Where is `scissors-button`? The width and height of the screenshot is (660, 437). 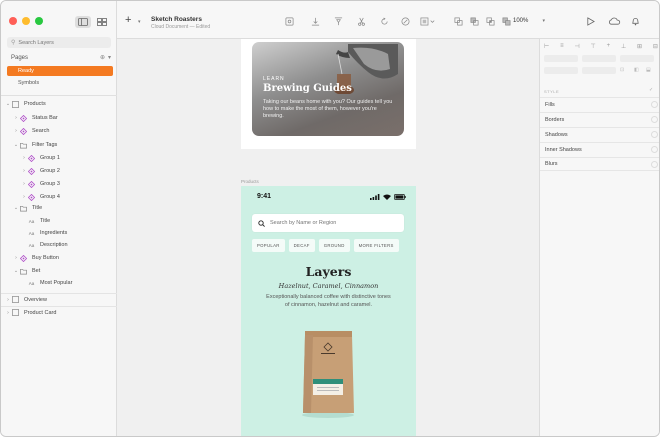 scissors-button is located at coordinates (361, 21).